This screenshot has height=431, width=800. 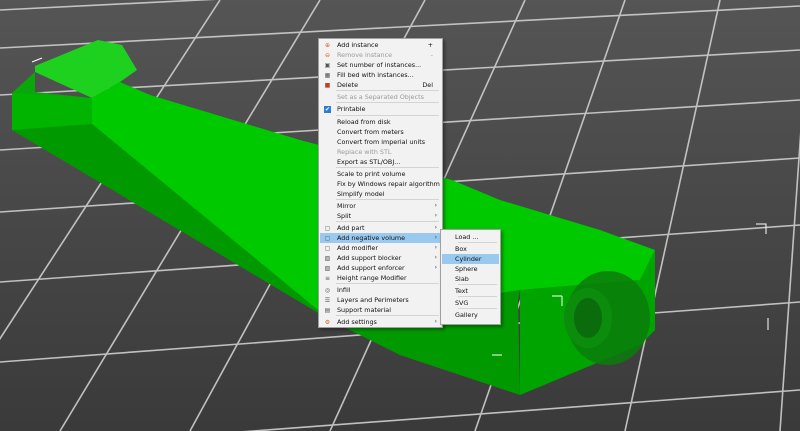 I want to click on menu-item-label: Text, so click(x=461, y=291).